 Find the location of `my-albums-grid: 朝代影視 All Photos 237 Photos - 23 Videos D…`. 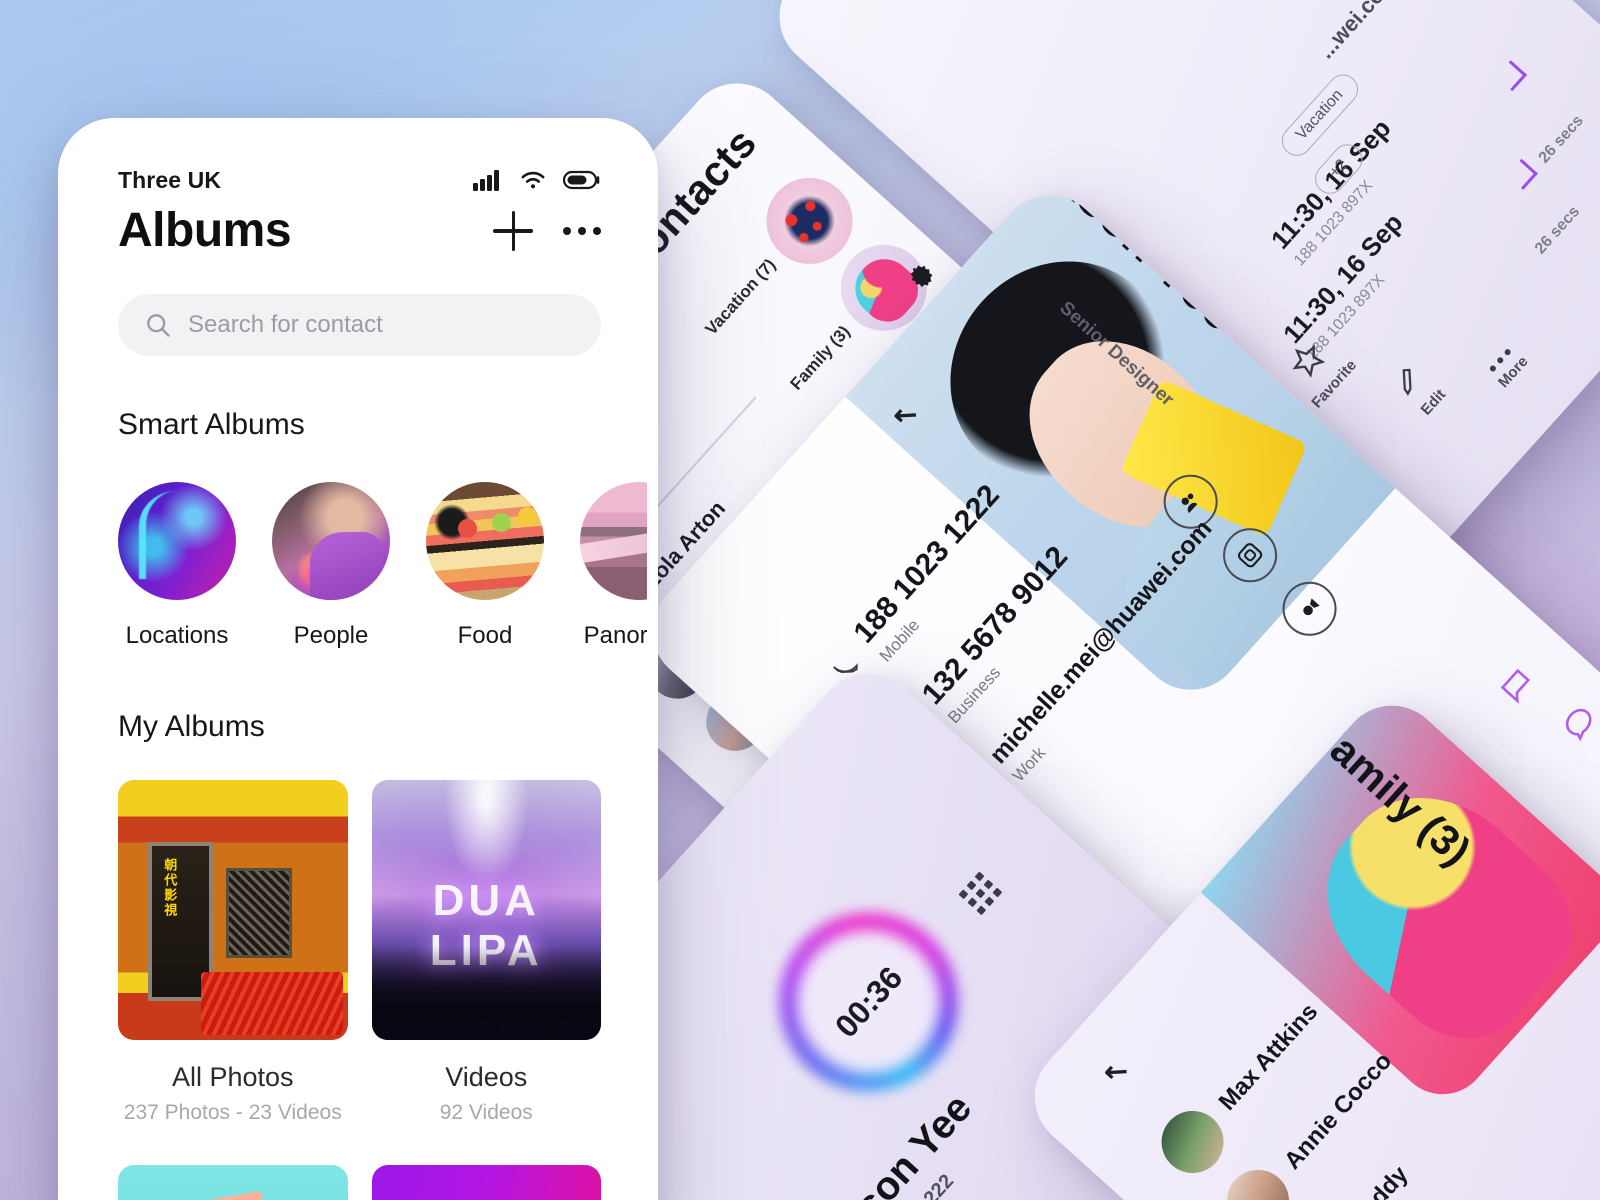

my-albums-grid: 朝代影視 All Photos 237 Photos - 23 Videos D… is located at coordinates (358, 952).